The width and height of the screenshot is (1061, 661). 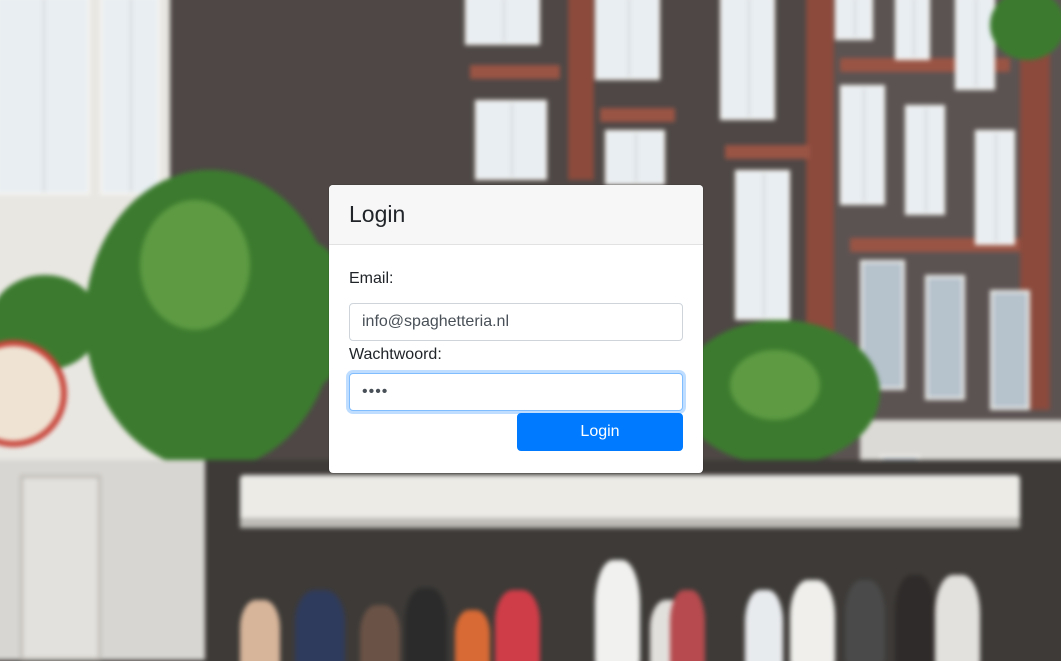 I want to click on email-field, so click(x=516, y=322).